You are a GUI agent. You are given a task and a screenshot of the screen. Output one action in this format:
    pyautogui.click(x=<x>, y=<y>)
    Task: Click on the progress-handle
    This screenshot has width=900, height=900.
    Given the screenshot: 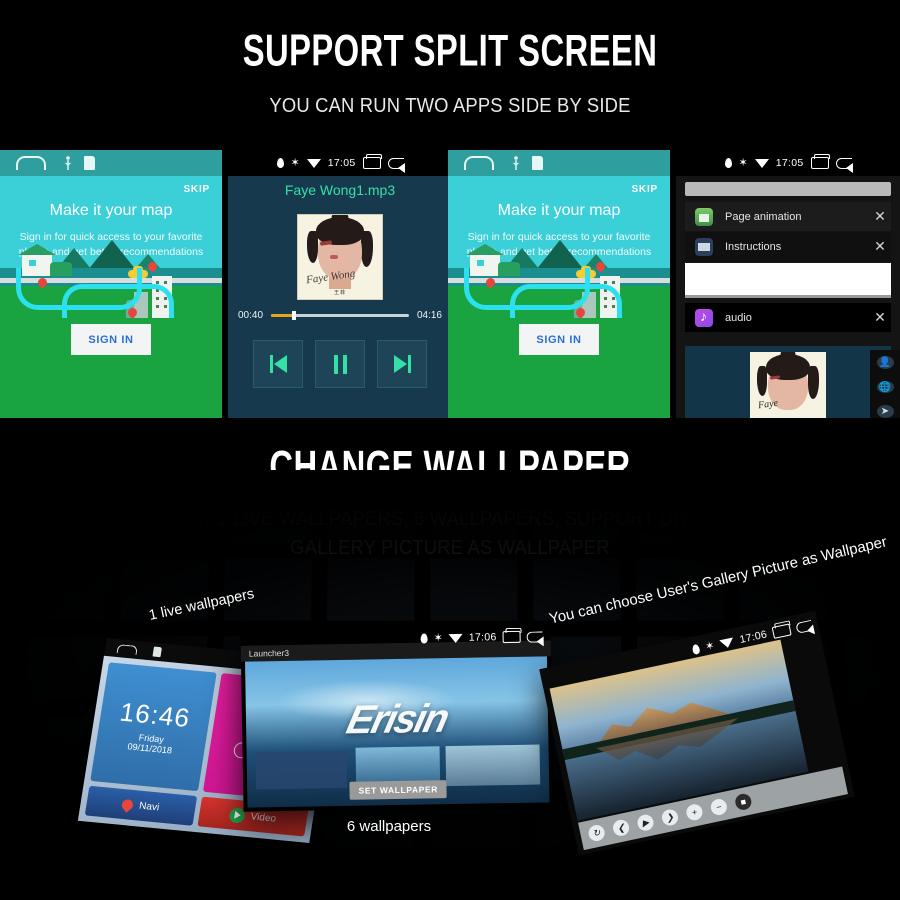 What is the action you would take?
    pyautogui.click(x=293, y=315)
    